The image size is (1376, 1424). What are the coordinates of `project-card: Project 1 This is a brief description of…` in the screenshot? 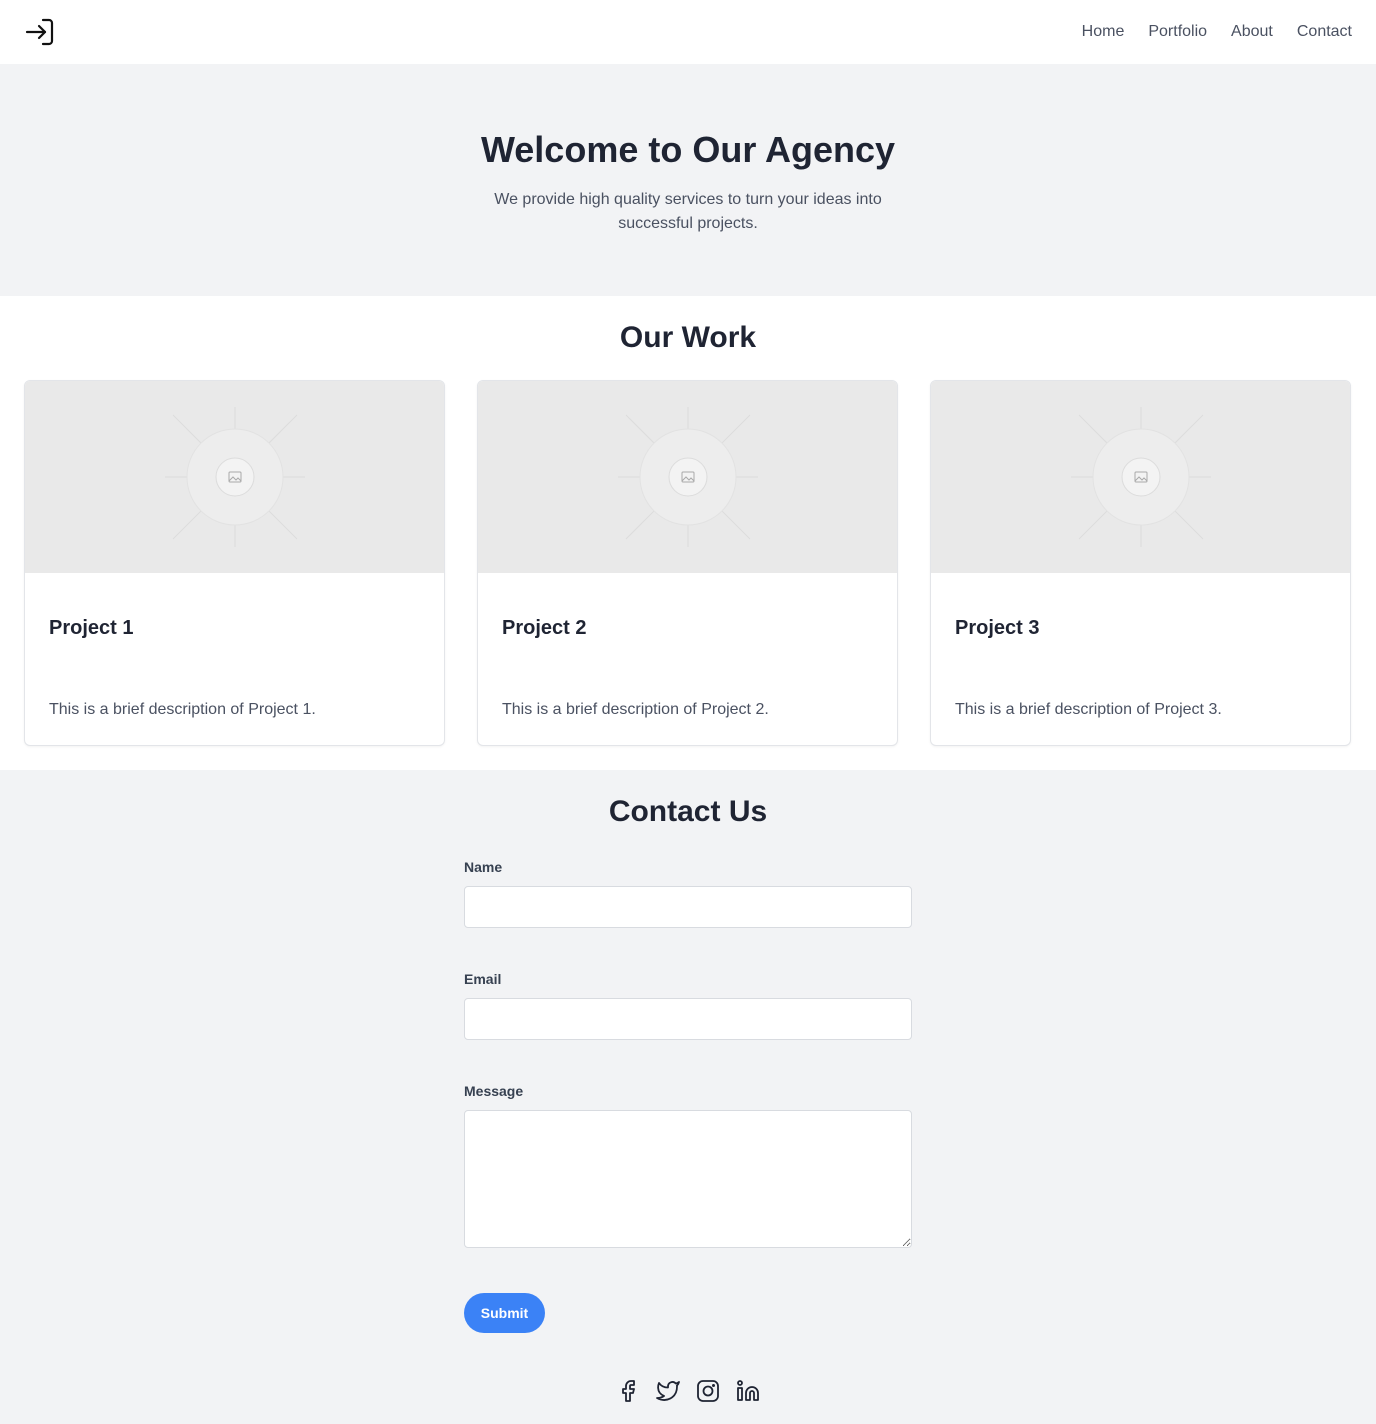 It's located at (234, 563).